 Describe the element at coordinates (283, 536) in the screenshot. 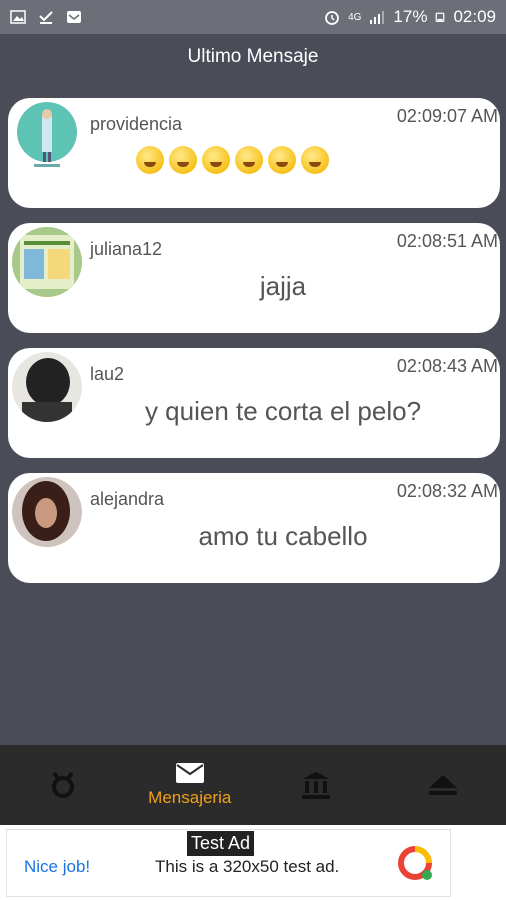

I see `message-text: amo tu cabello` at that location.